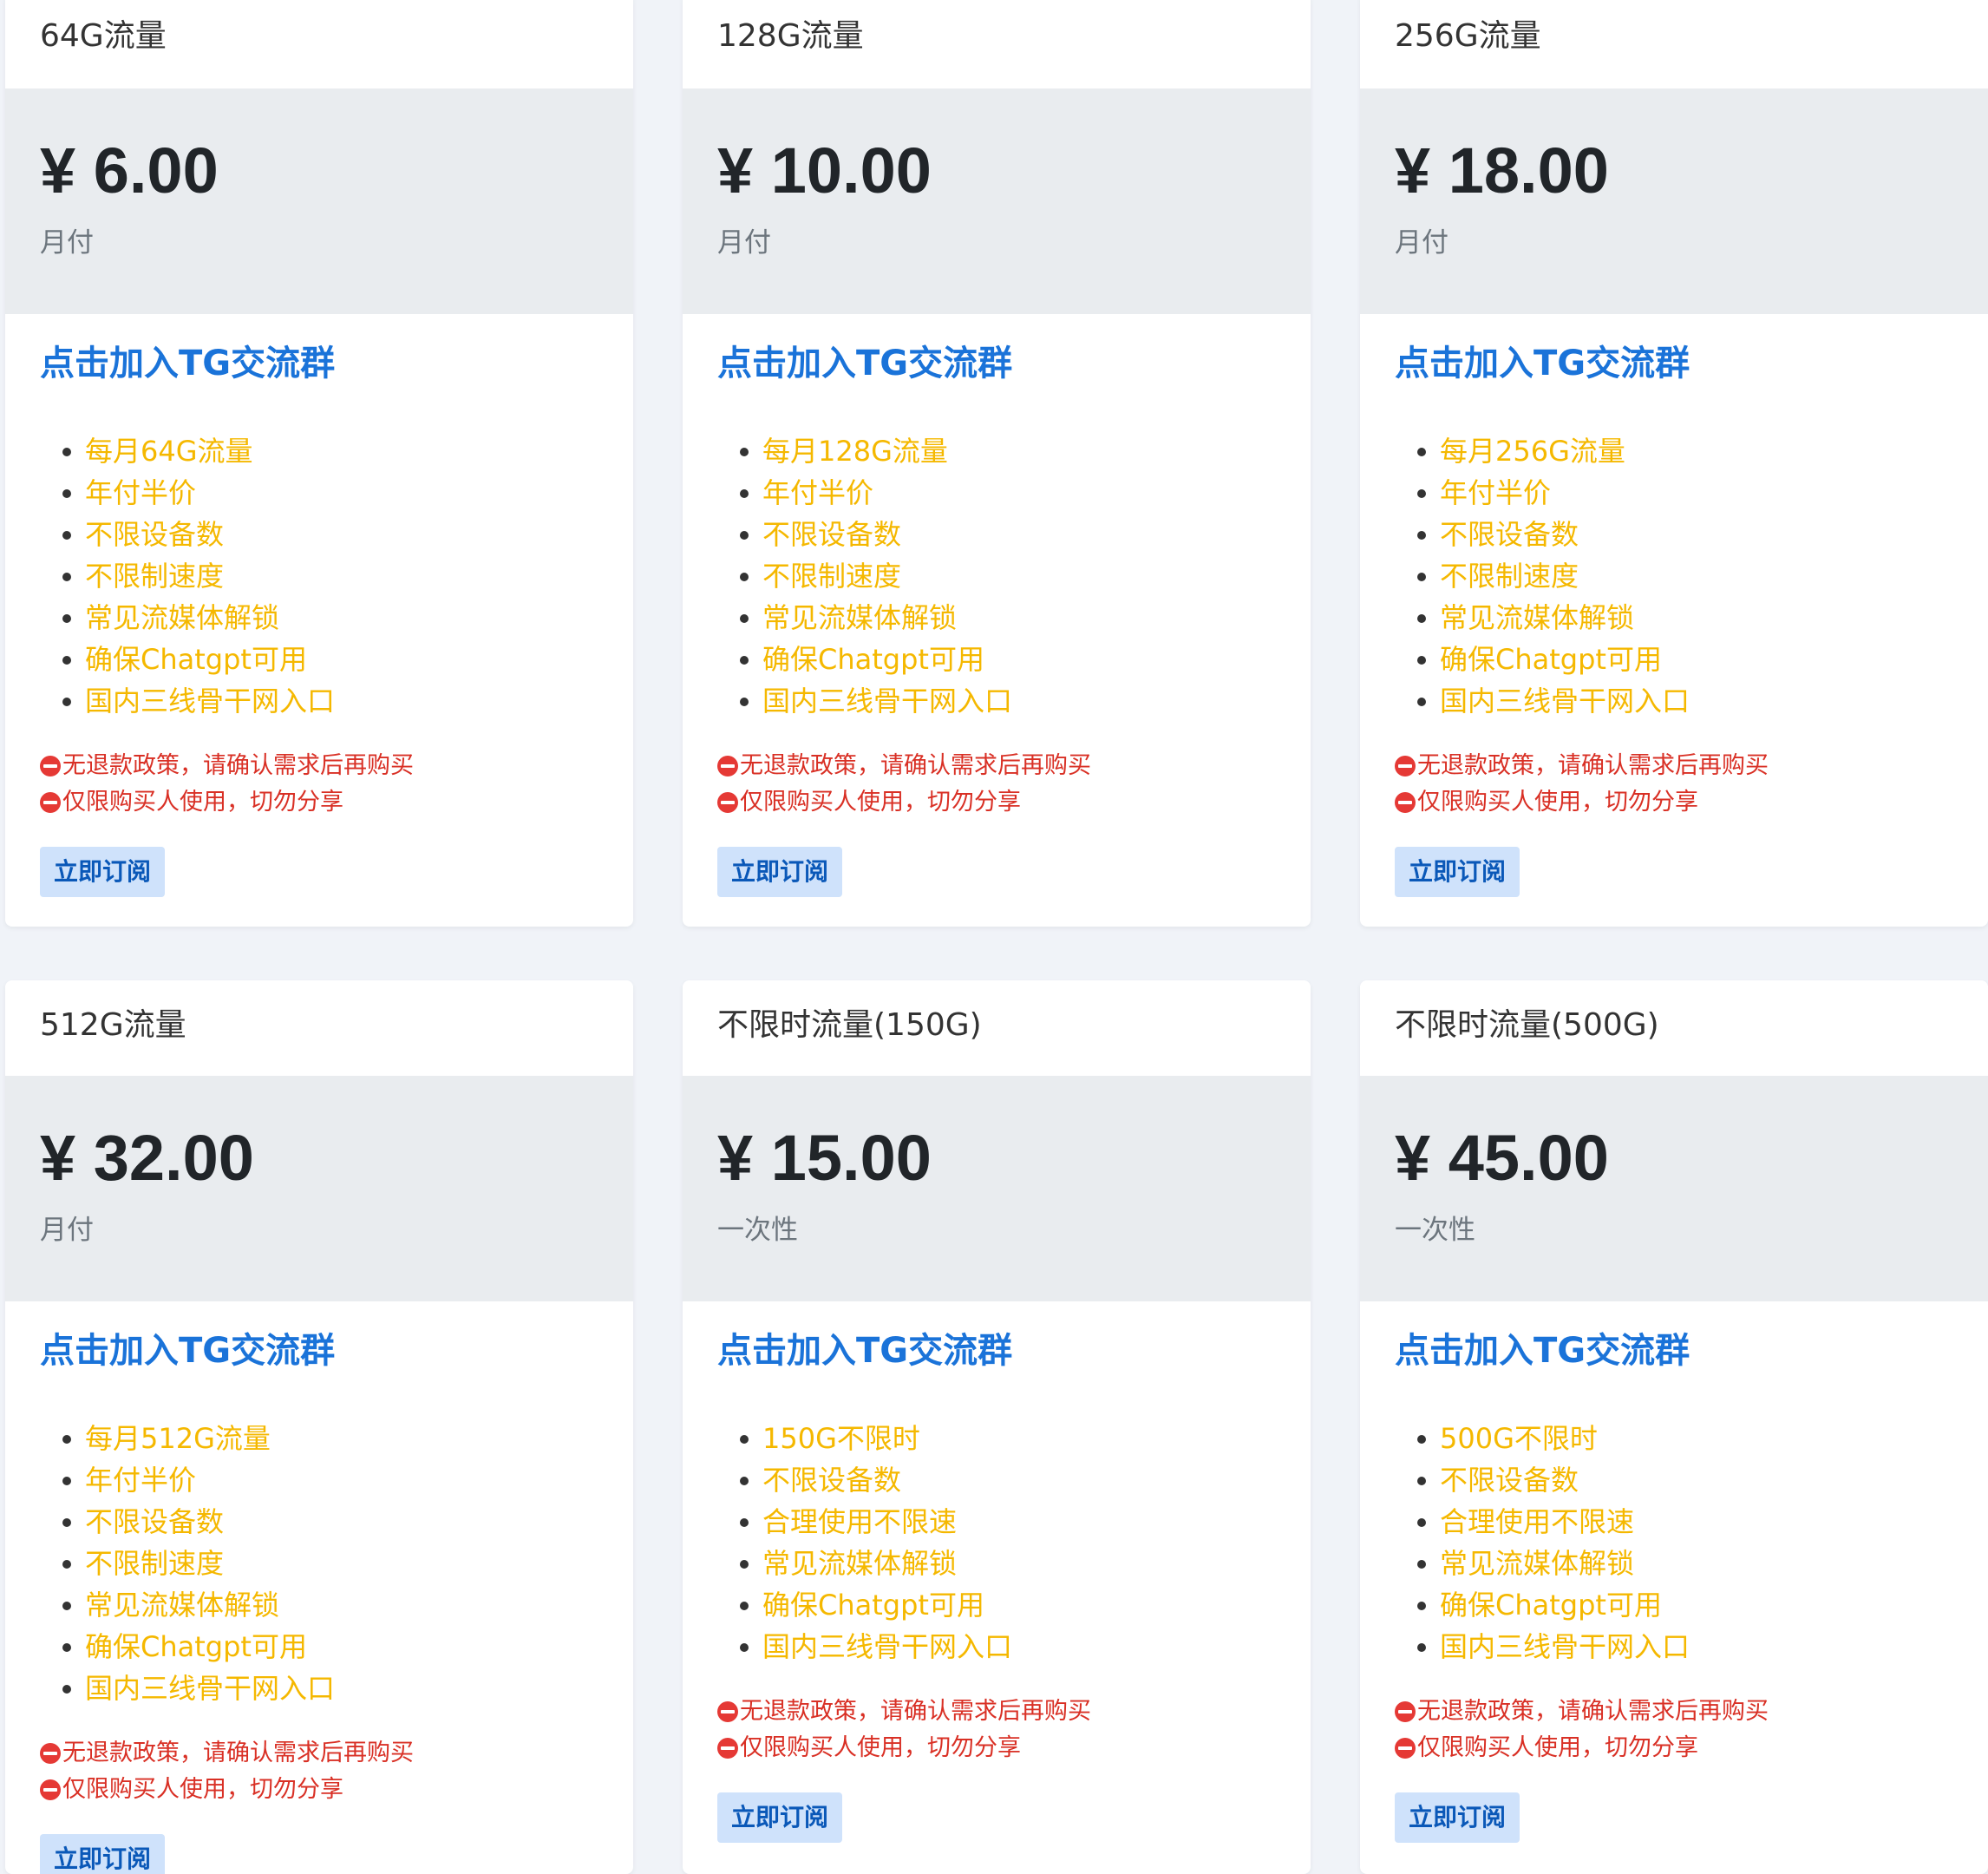 The image size is (1988, 1874). What do you see at coordinates (147, 1158) in the screenshot?
I see `plan-price: ¥ 32.00` at bounding box center [147, 1158].